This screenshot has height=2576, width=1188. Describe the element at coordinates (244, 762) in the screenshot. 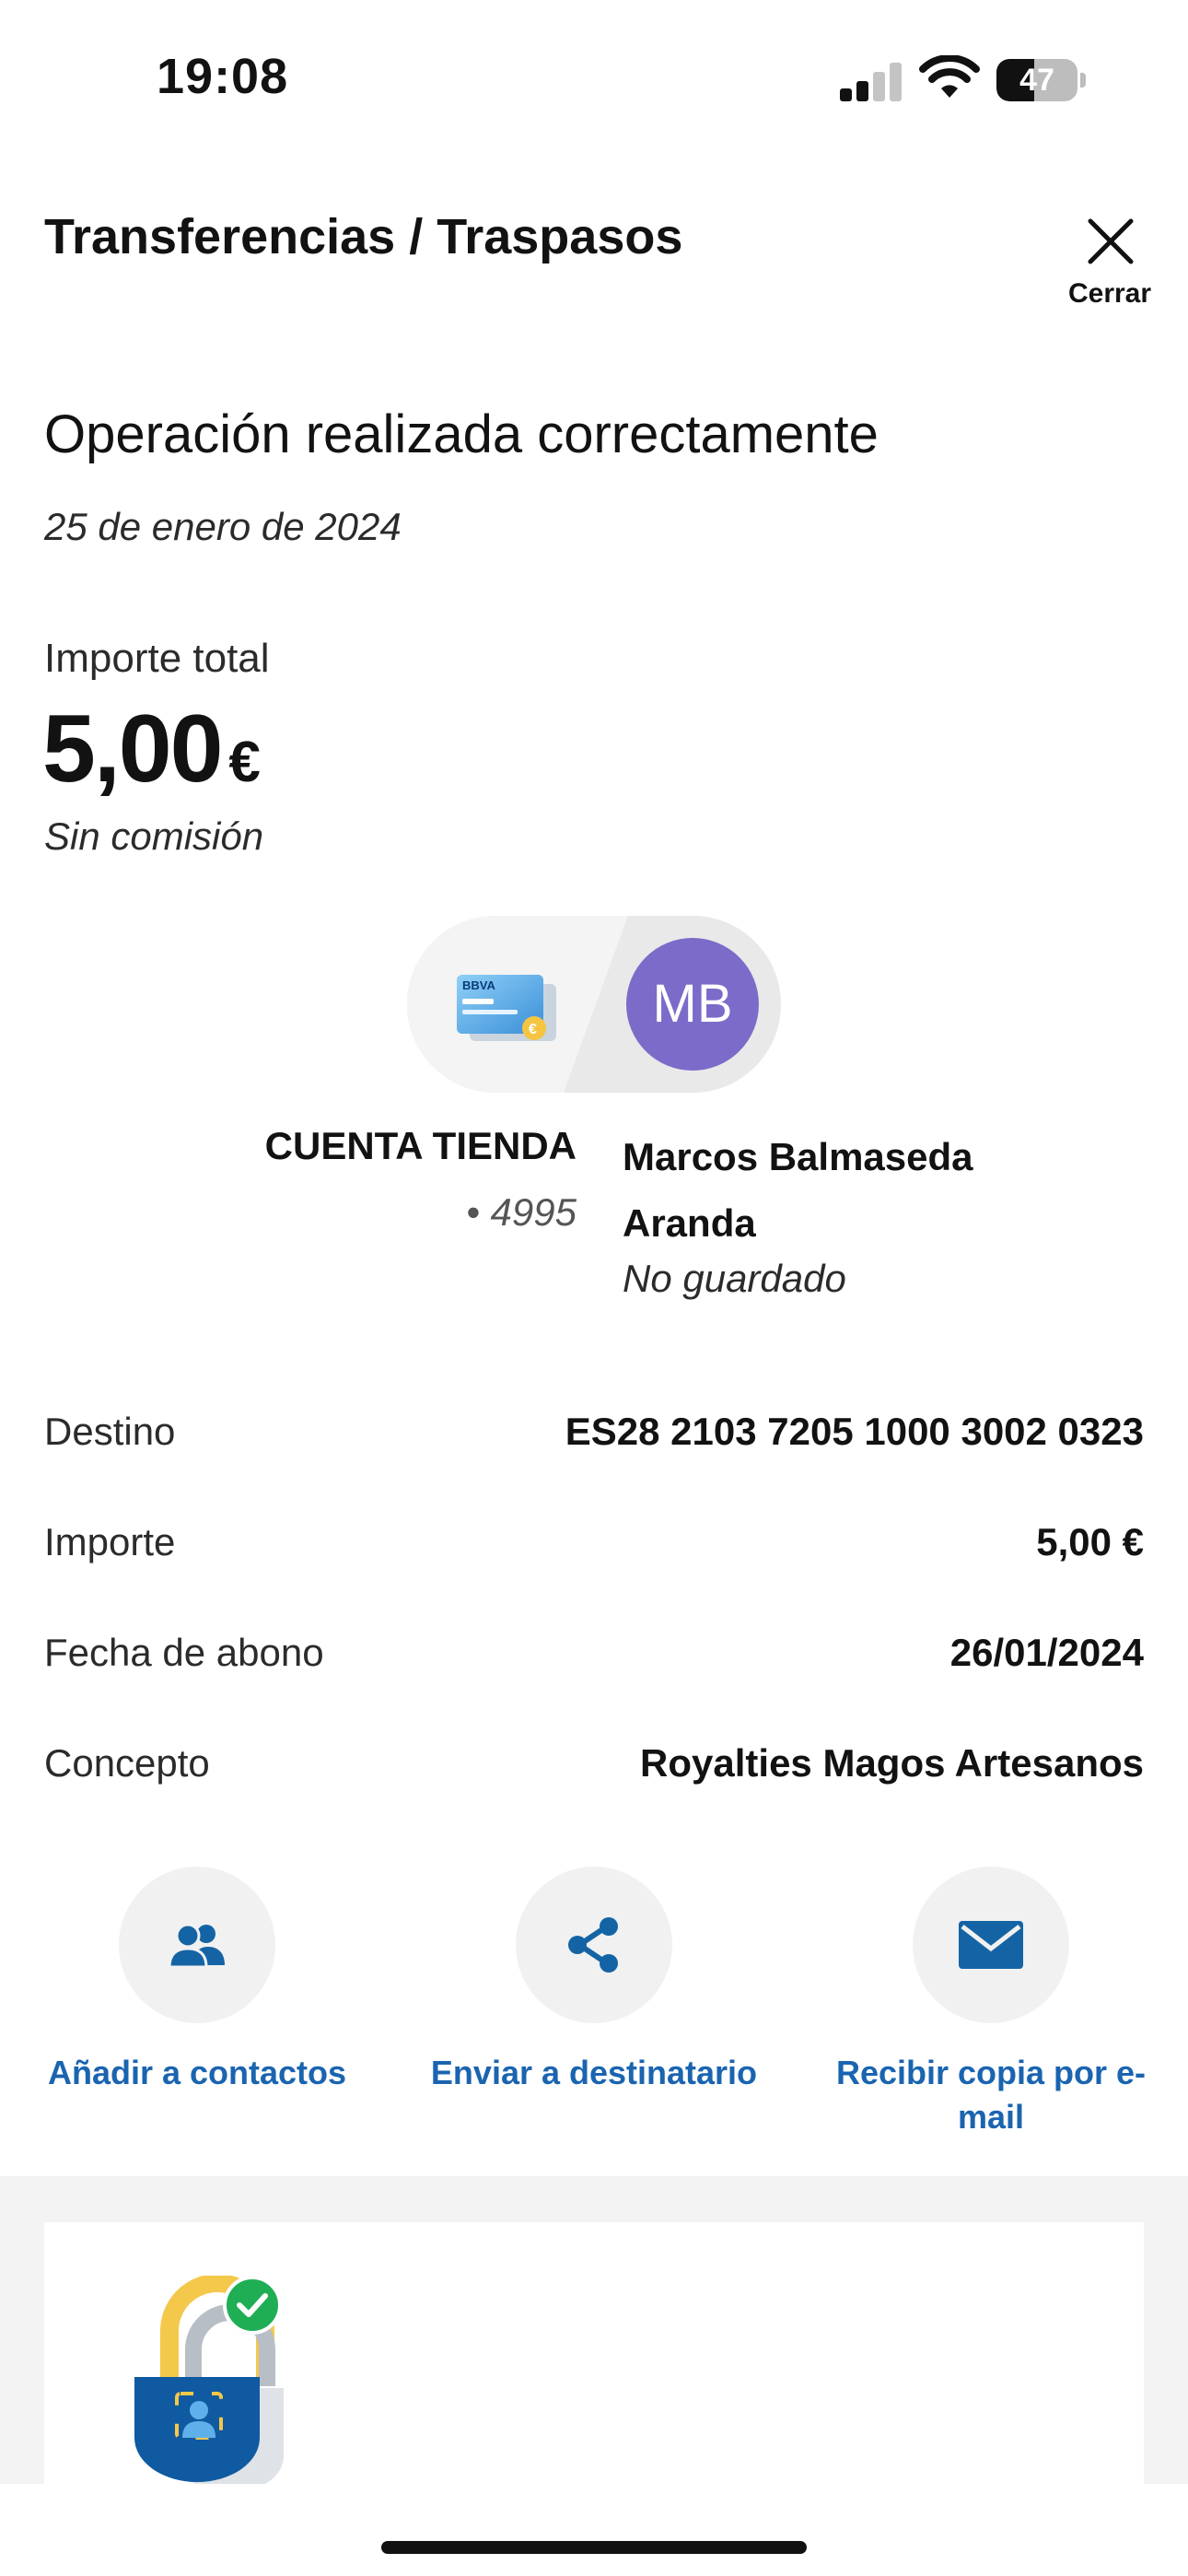

I see `amount-currency: €` at that location.